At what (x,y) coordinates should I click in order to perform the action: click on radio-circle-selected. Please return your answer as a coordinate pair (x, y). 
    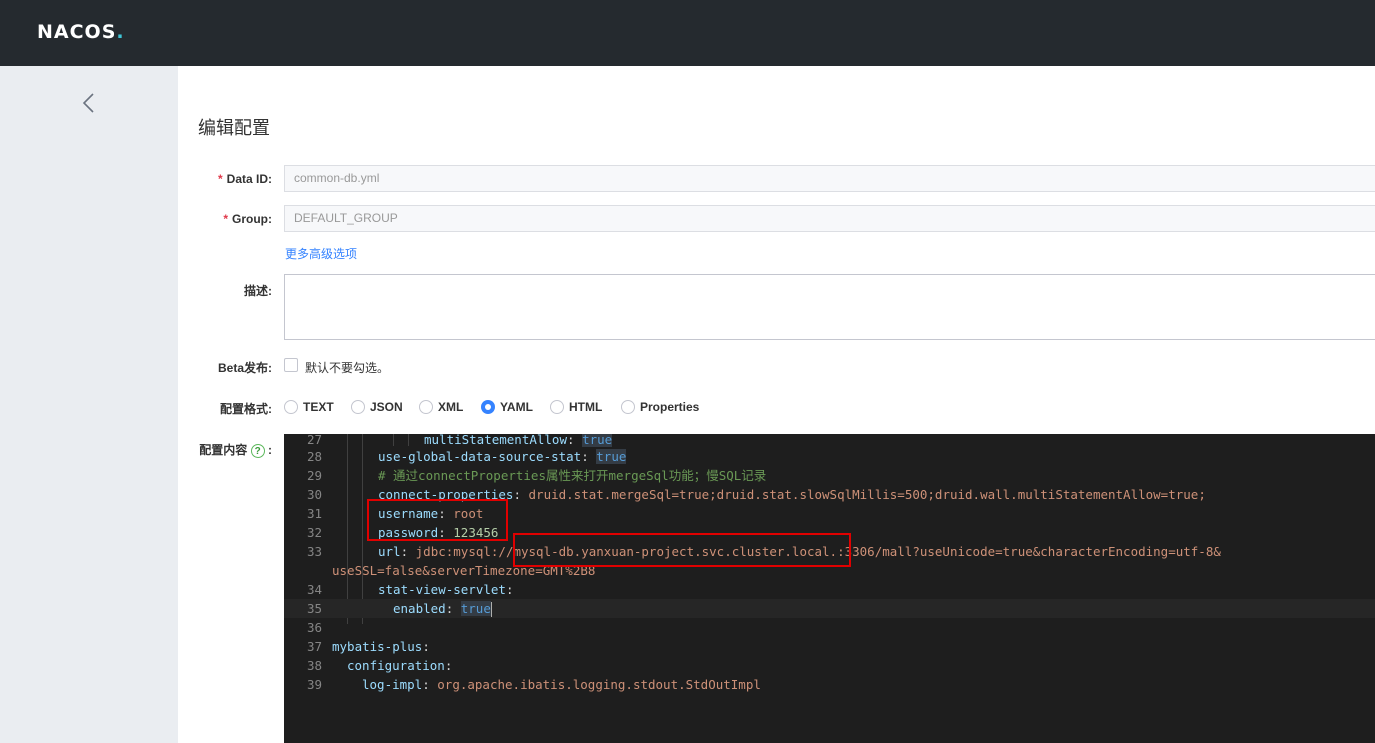
    Looking at the image, I should click on (488, 407).